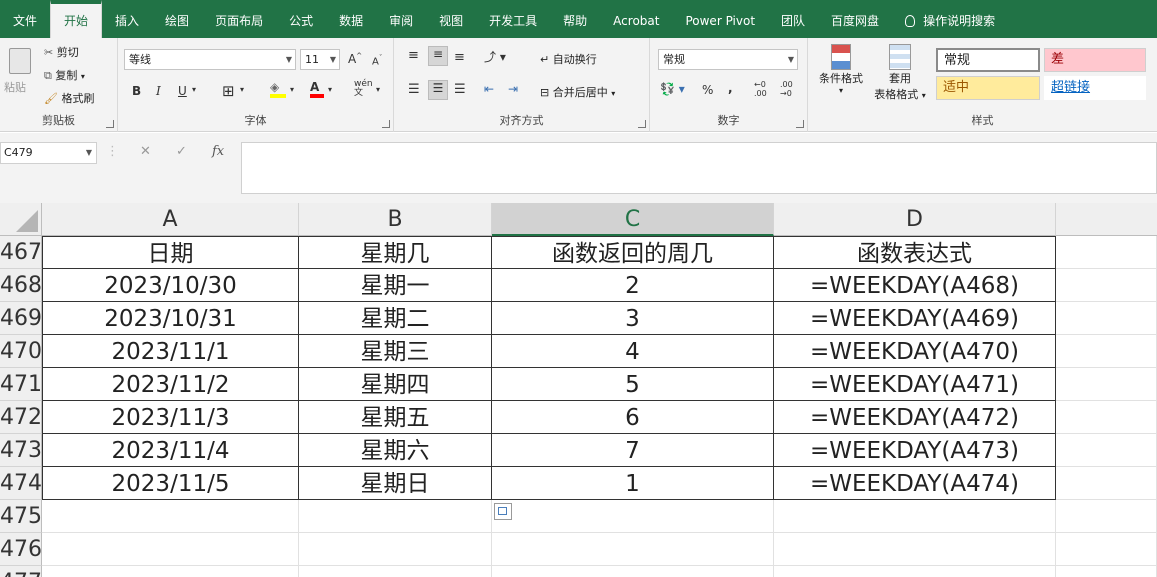 The width and height of the screenshot is (1157, 577). What do you see at coordinates (239, 19) in the screenshot?
I see `tab-page-layout: 页面布局` at bounding box center [239, 19].